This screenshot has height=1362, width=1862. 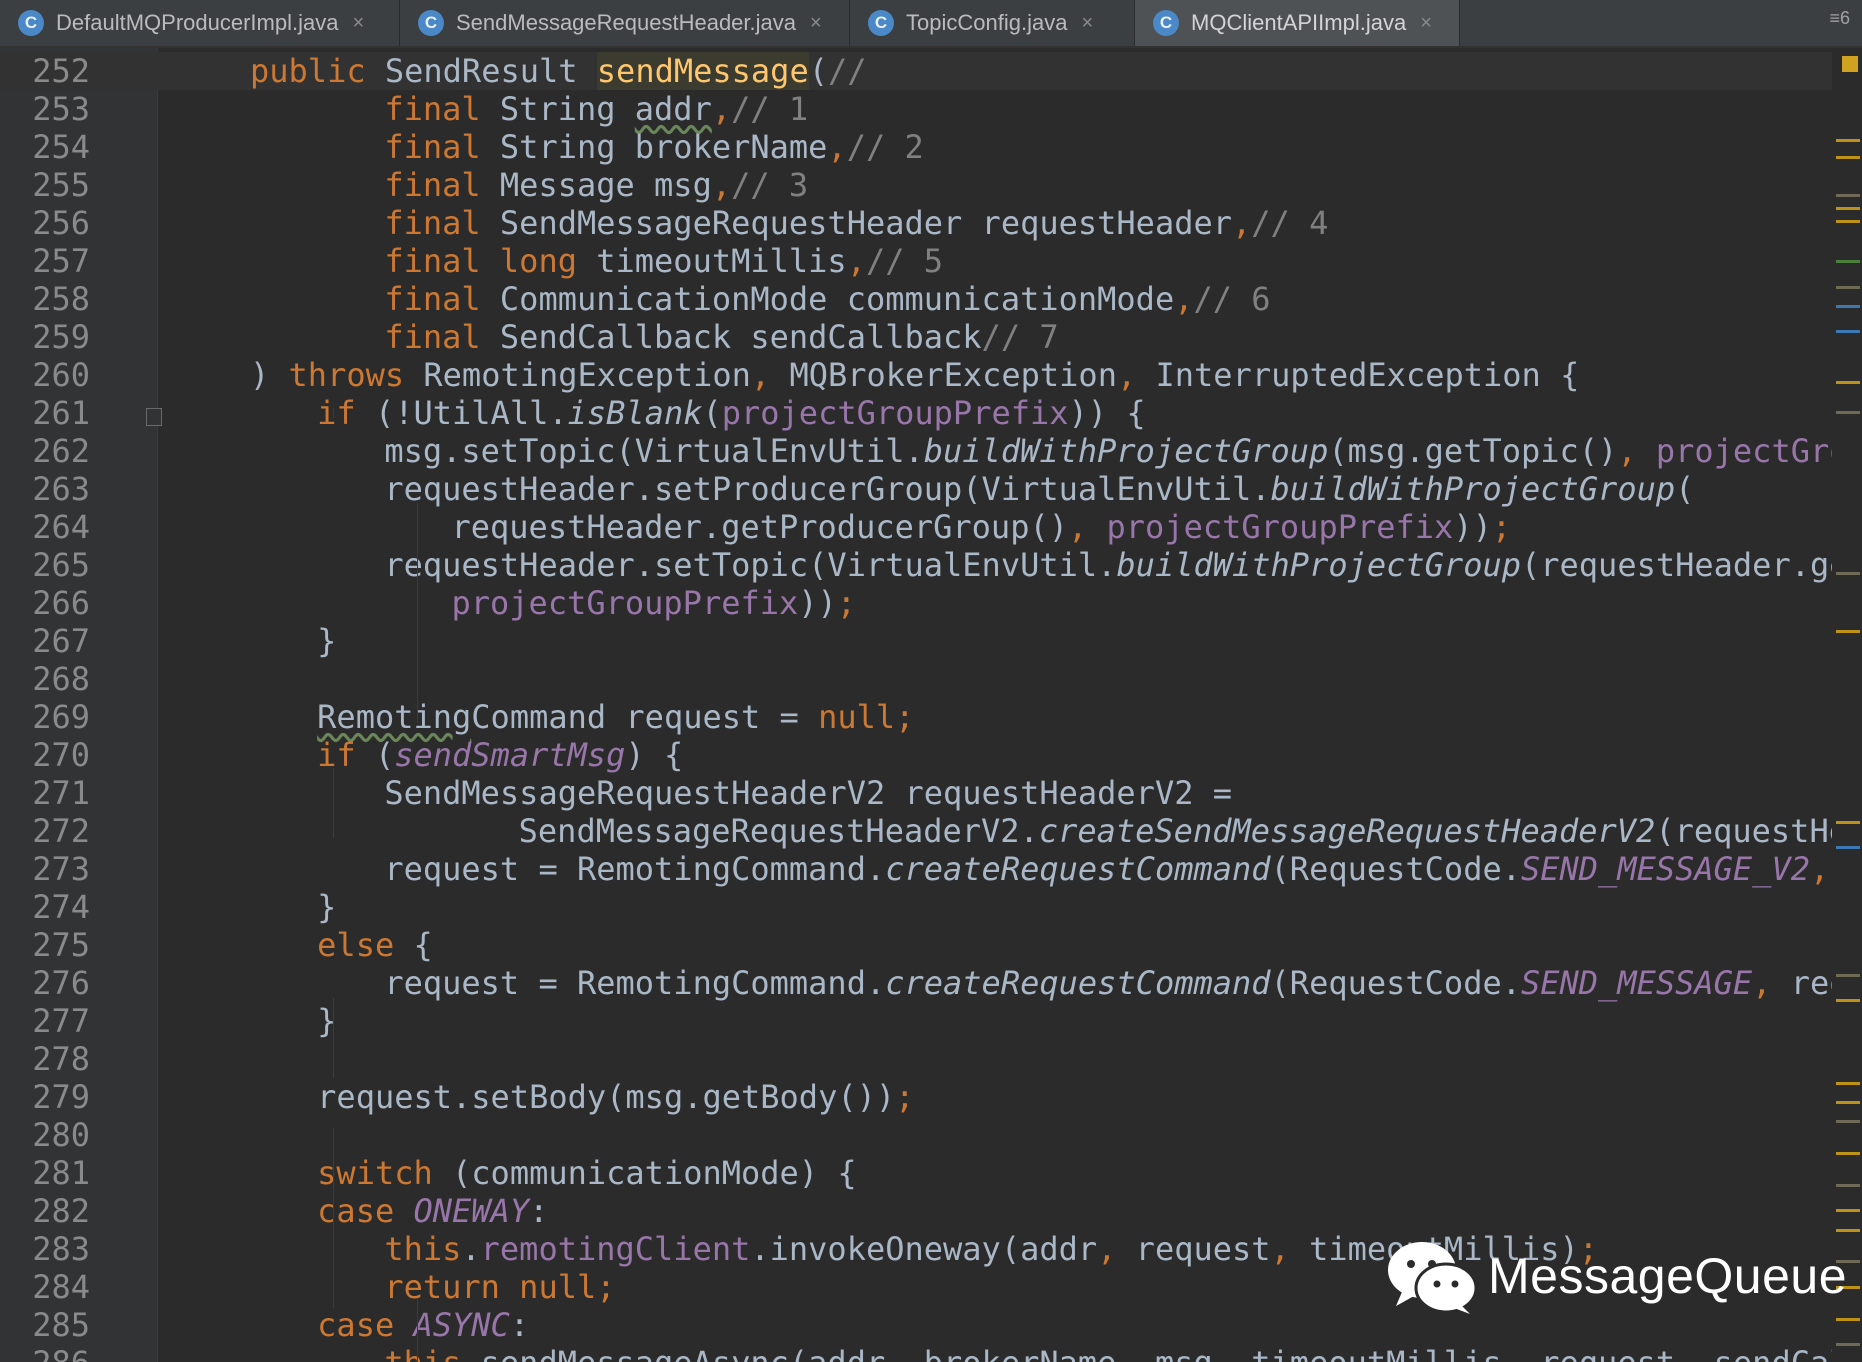 I want to click on line-number: 258, so click(x=45, y=299).